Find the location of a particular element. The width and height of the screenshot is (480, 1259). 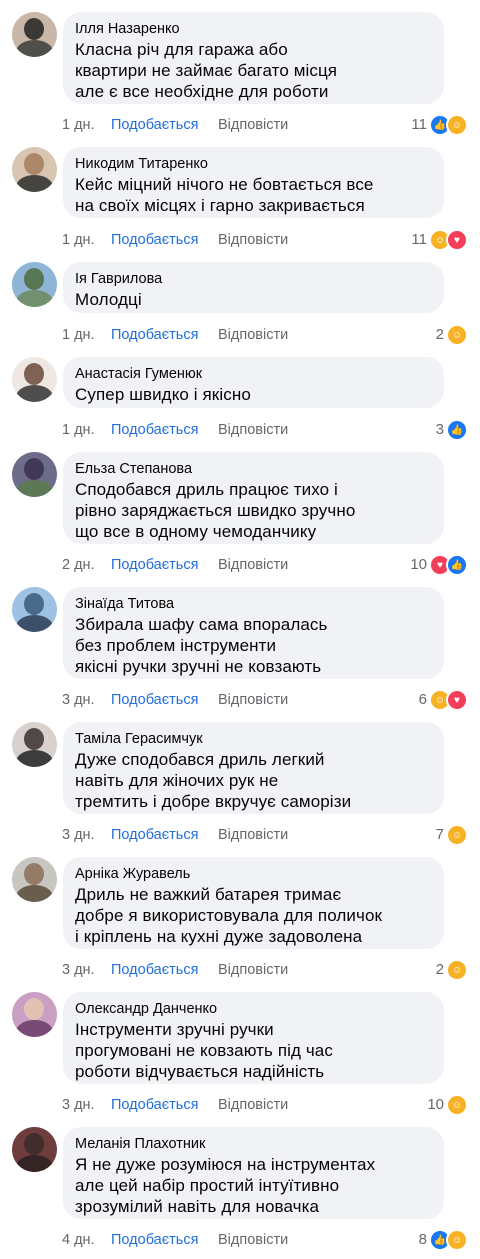

comment-author: Арніка Журавель is located at coordinates (253, 874).